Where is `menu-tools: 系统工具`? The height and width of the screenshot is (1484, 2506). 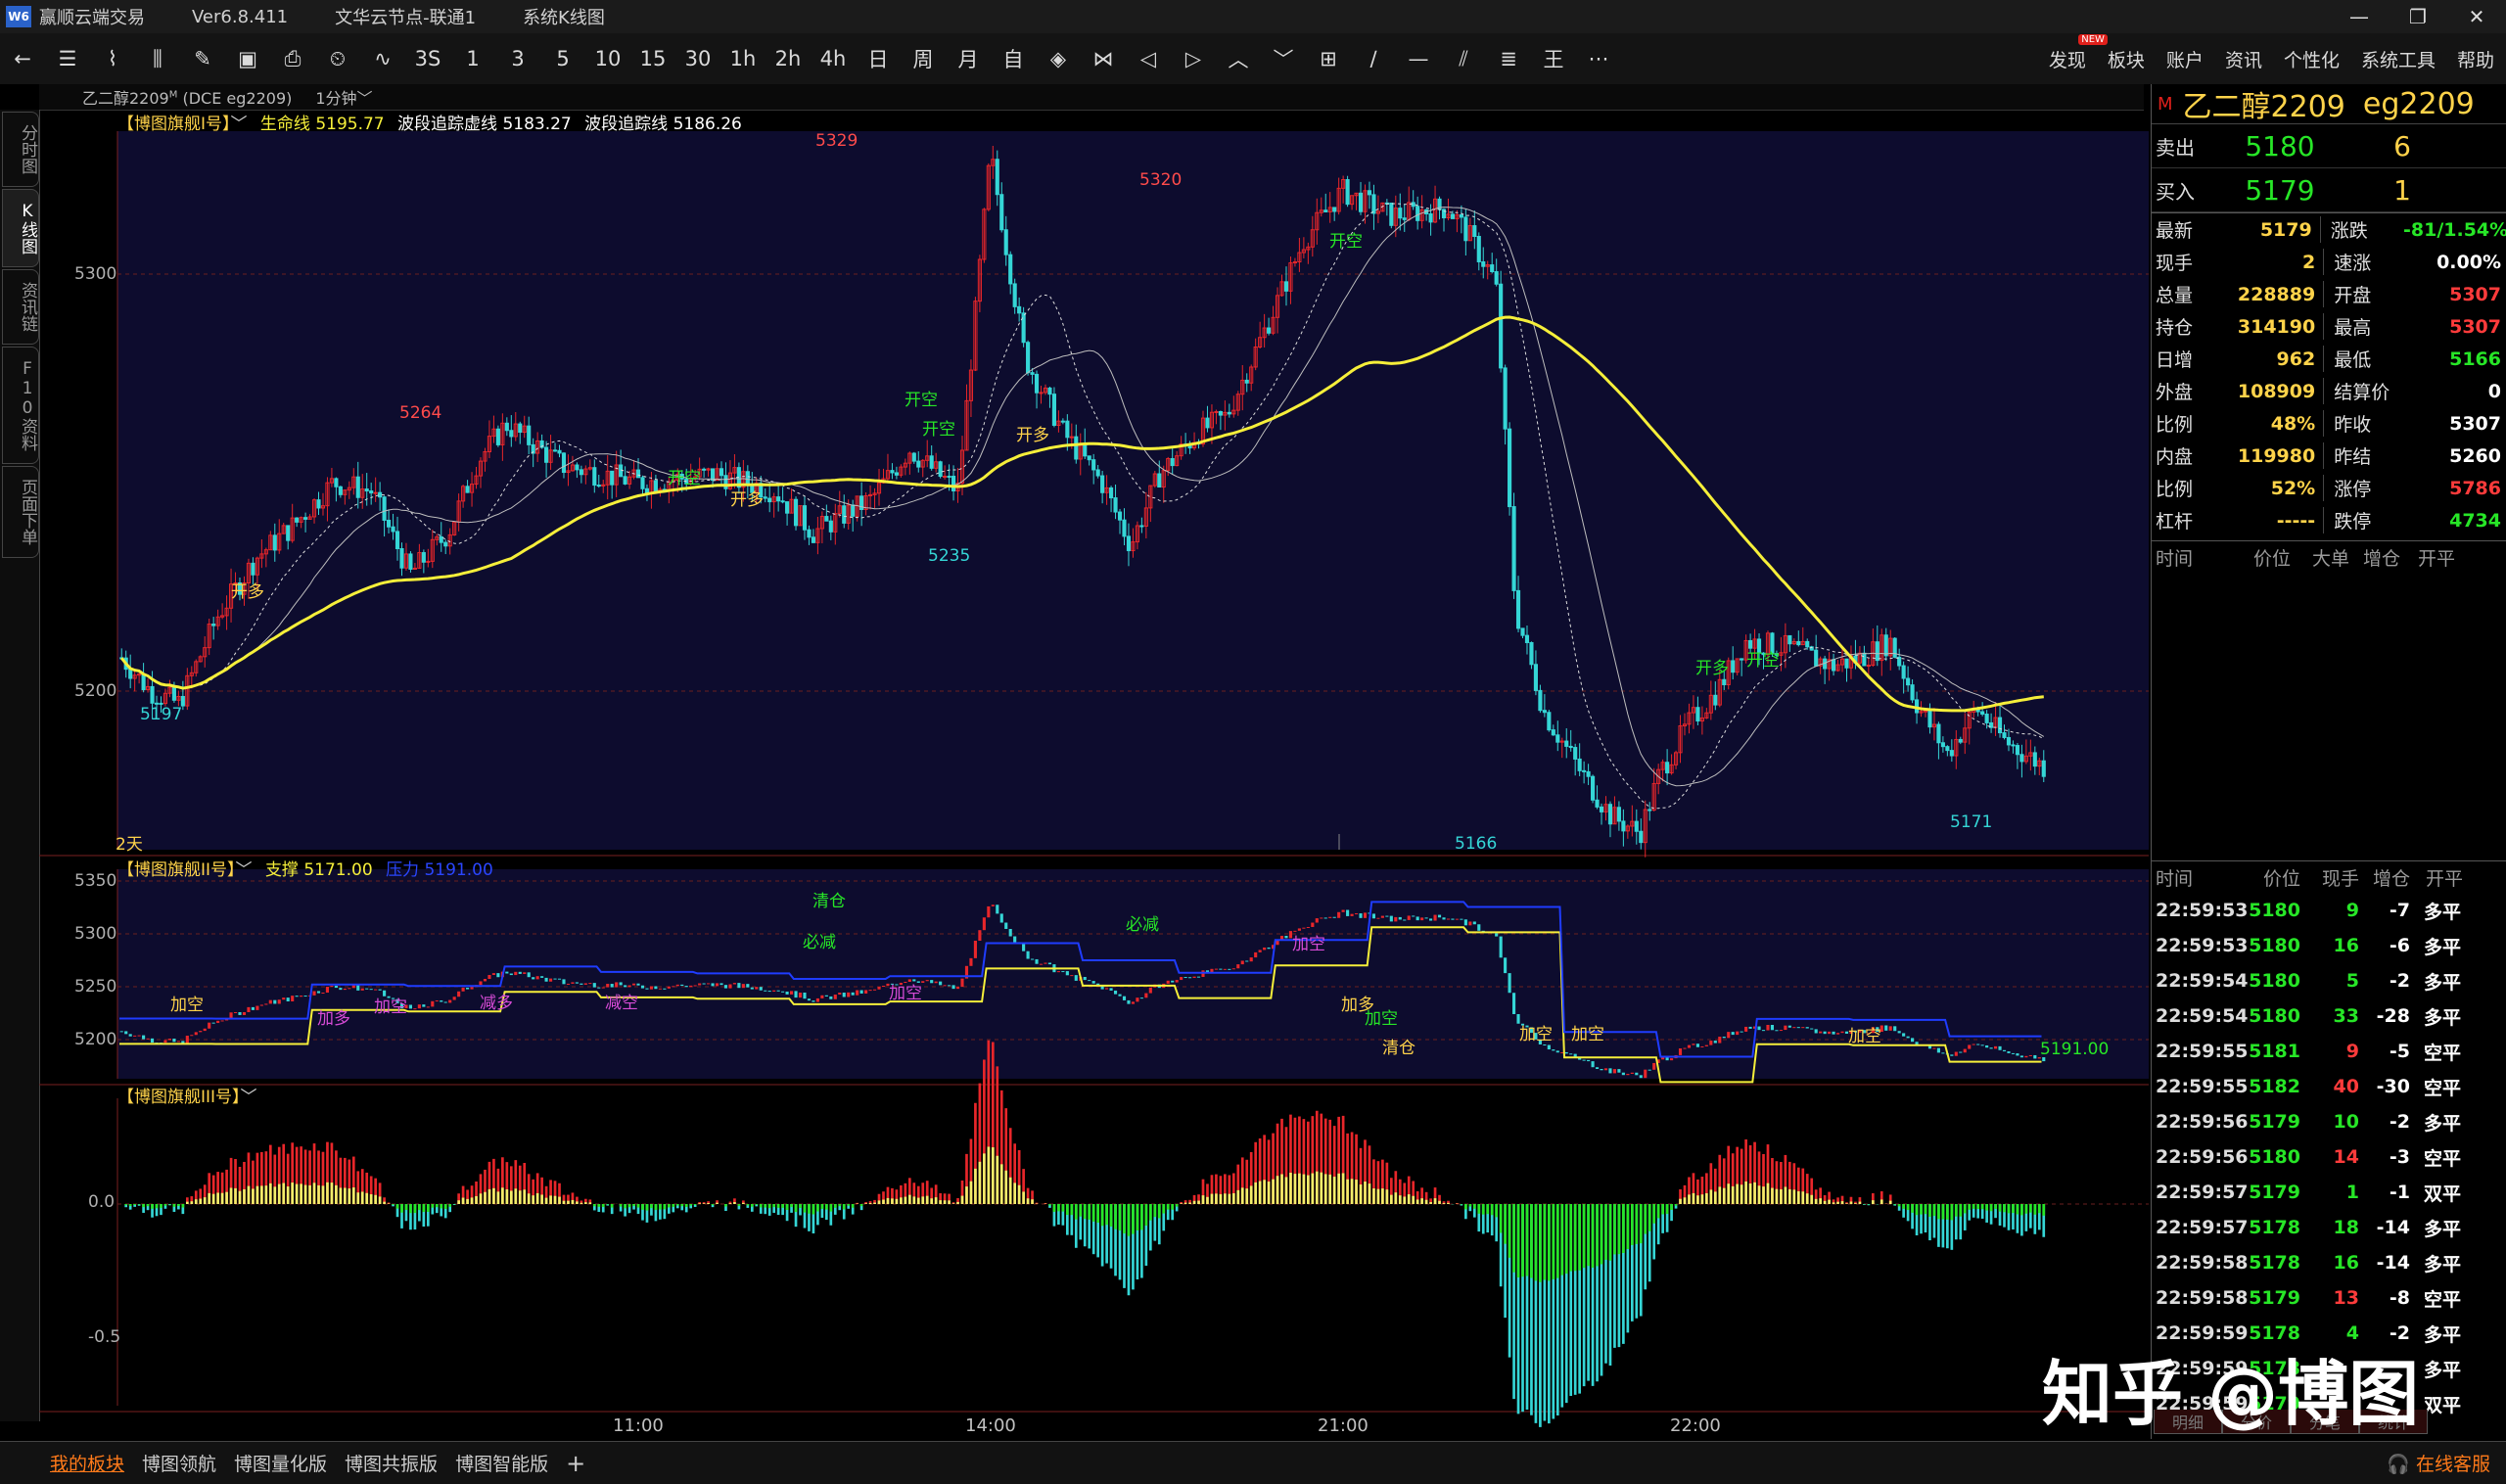 menu-tools: 系统工具 is located at coordinates (2398, 59).